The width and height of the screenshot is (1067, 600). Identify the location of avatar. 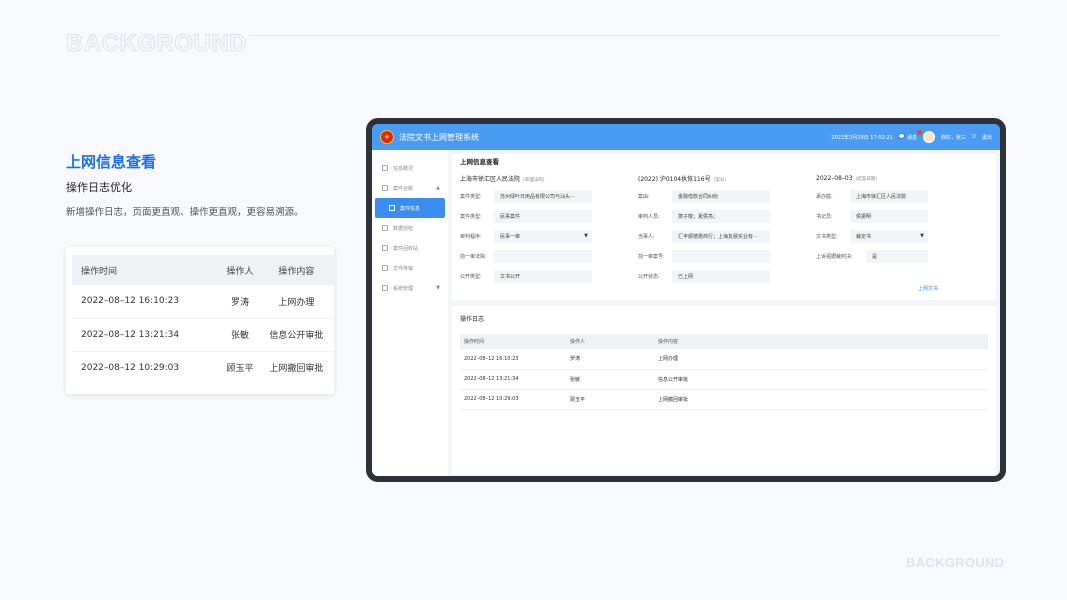
(929, 137).